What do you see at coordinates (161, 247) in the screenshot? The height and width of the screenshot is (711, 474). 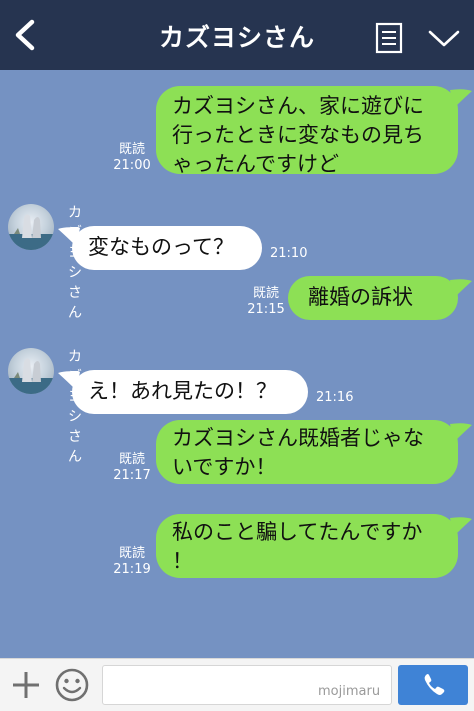 I see `message-line: 変なものって？` at bounding box center [161, 247].